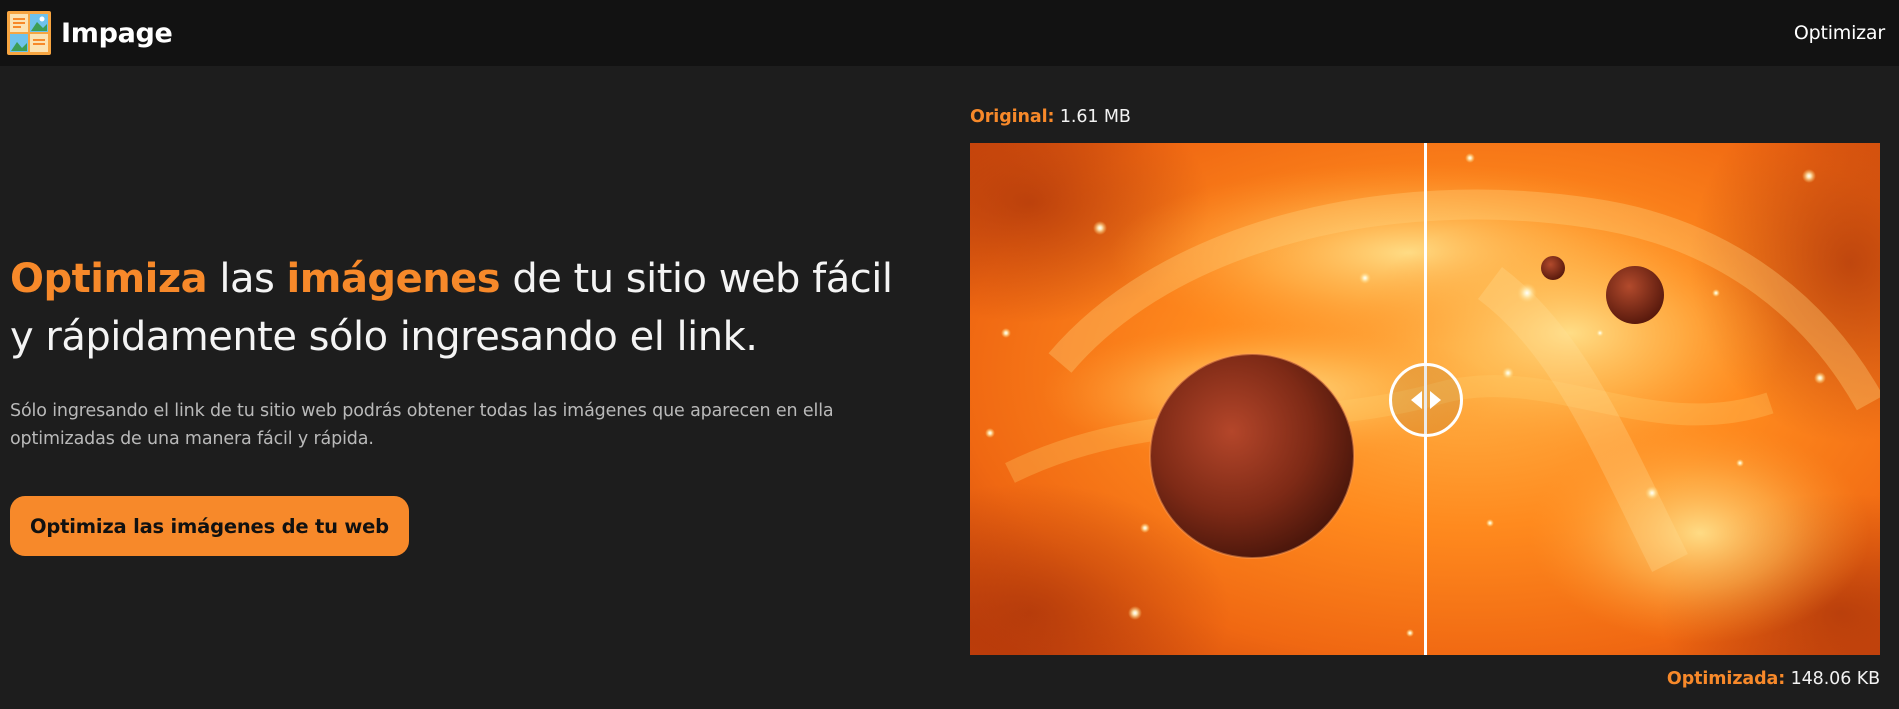 This screenshot has height=709, width=1899. Describe the element at coordinates (29, 33) in the screenshot. I see `logo-icon` at that location.